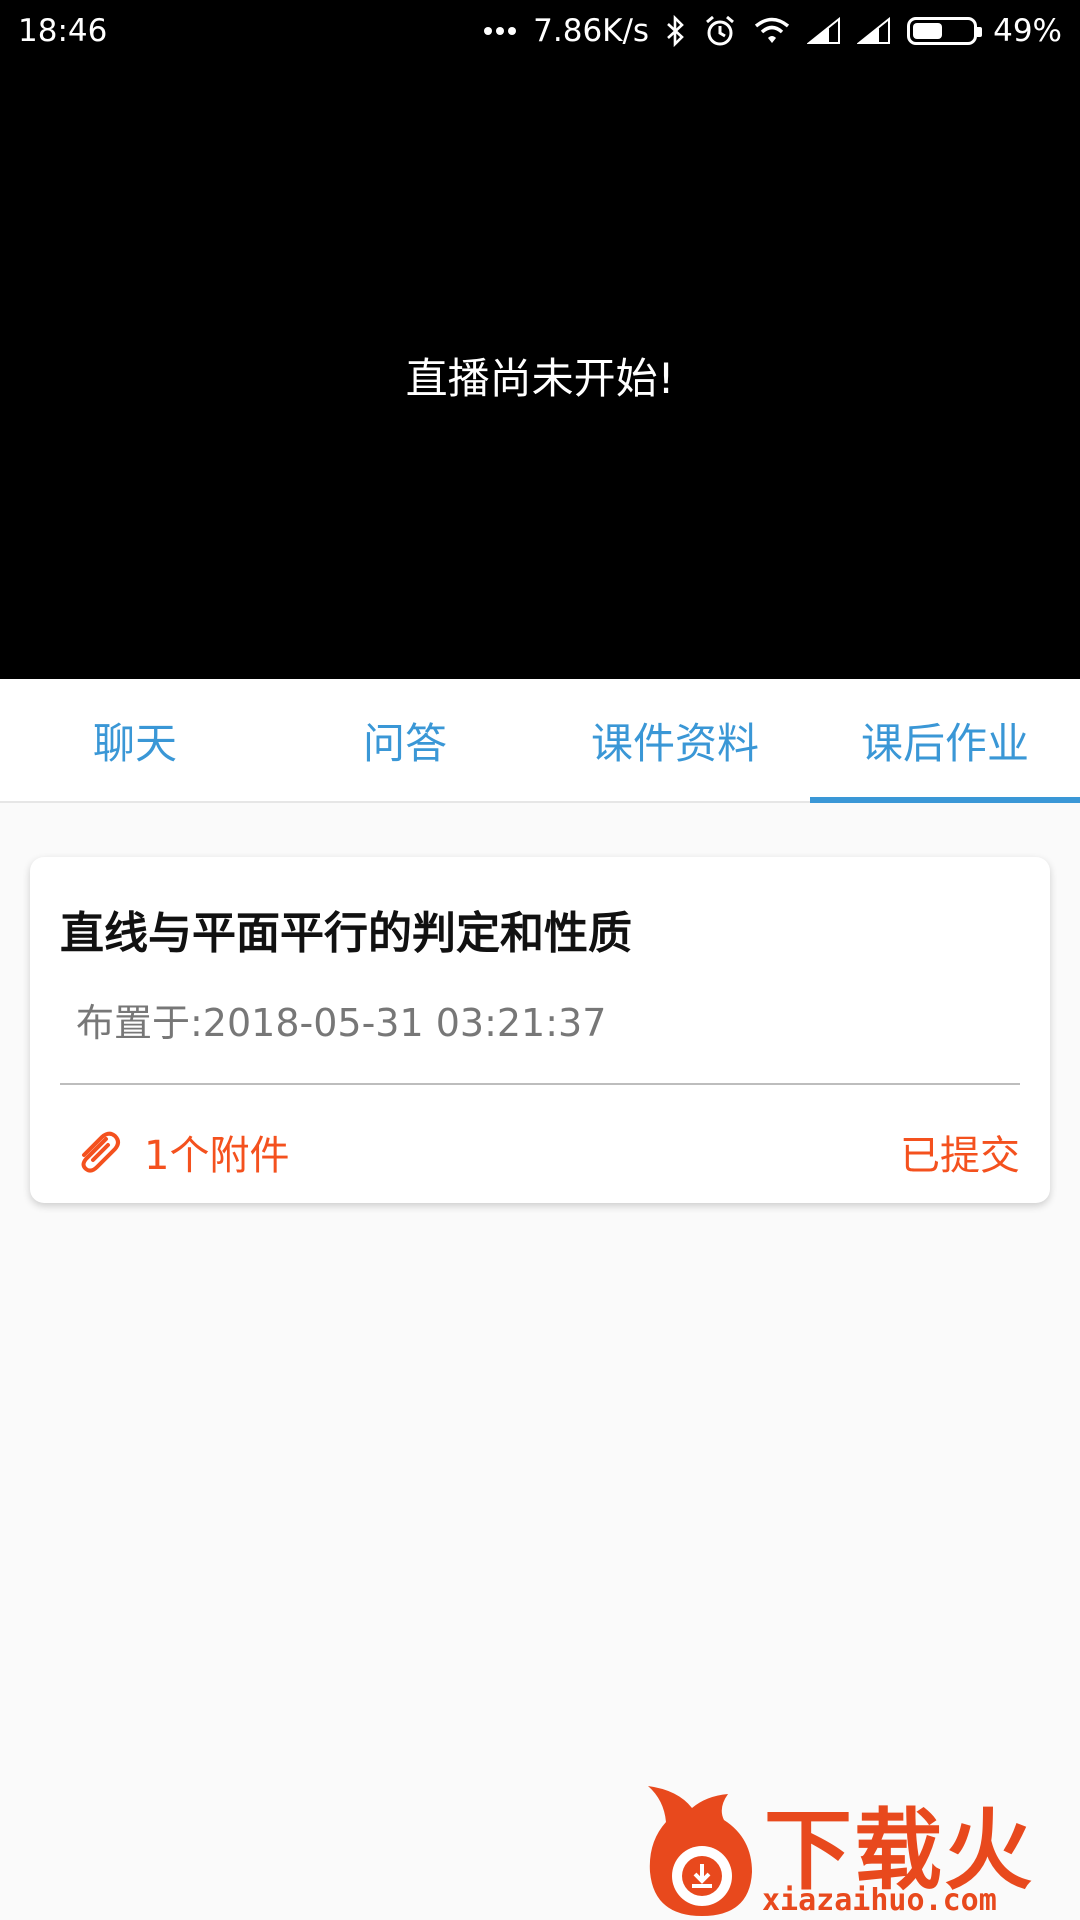 This screenshot has height=1920, width=1080. Describe the element at coordinates (341, 1023) in the screenshot. I see `homework-assigned-date: 布置于:2018-05-31 03:21:37` at that location.